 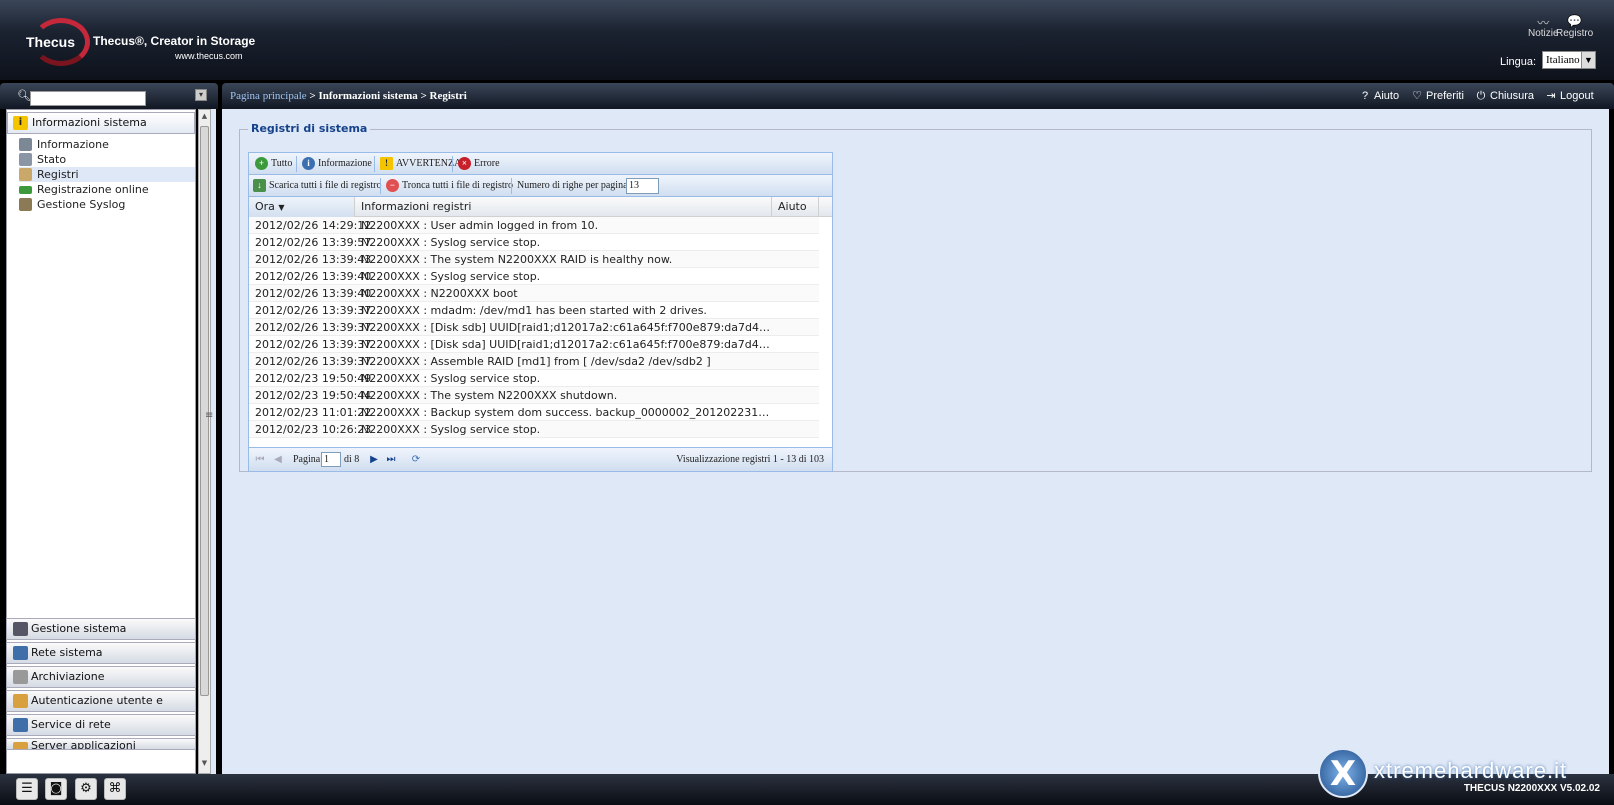 I want to click on info-icon: i, so click(x=20, y=123).